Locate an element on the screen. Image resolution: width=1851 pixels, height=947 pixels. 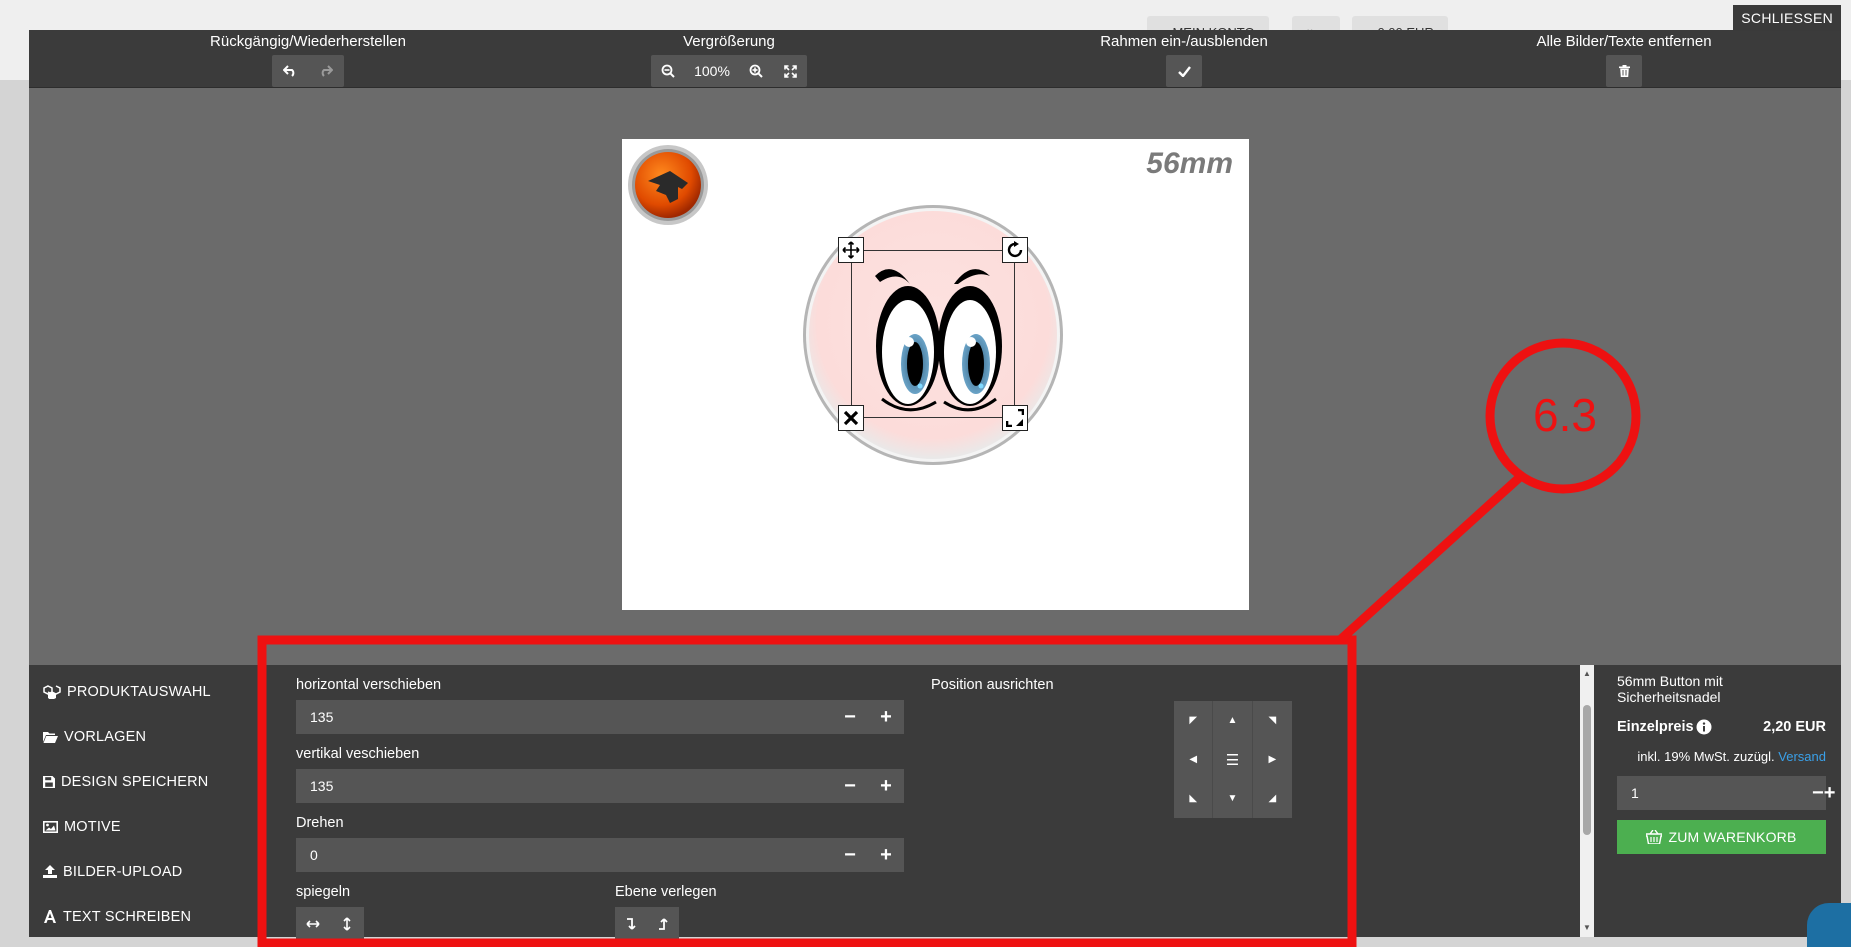
align-bottom-right-button: ◢ is located at coordinates (1272, 798).